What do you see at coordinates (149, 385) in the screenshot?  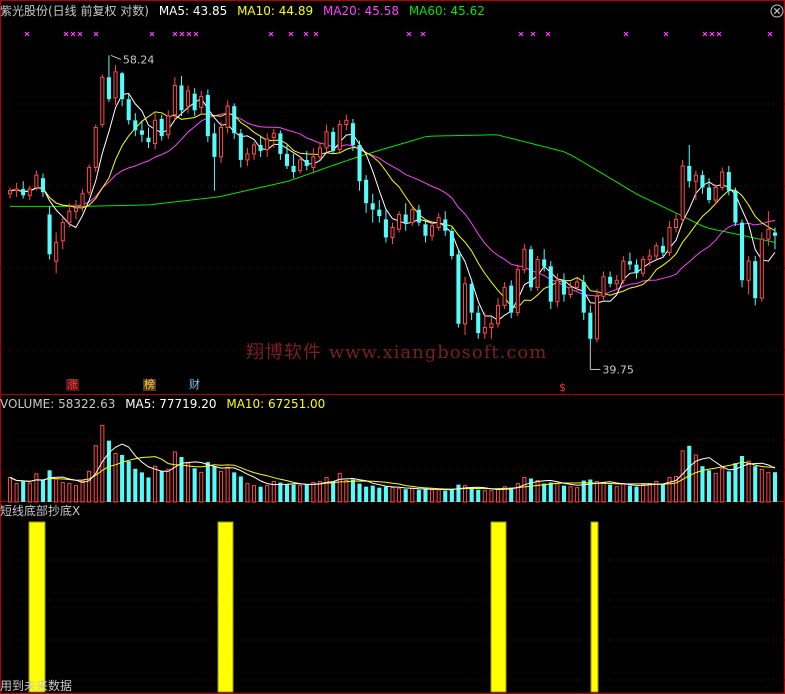 I see `ranking-marker: 榜` at bounding box center [149, 385].